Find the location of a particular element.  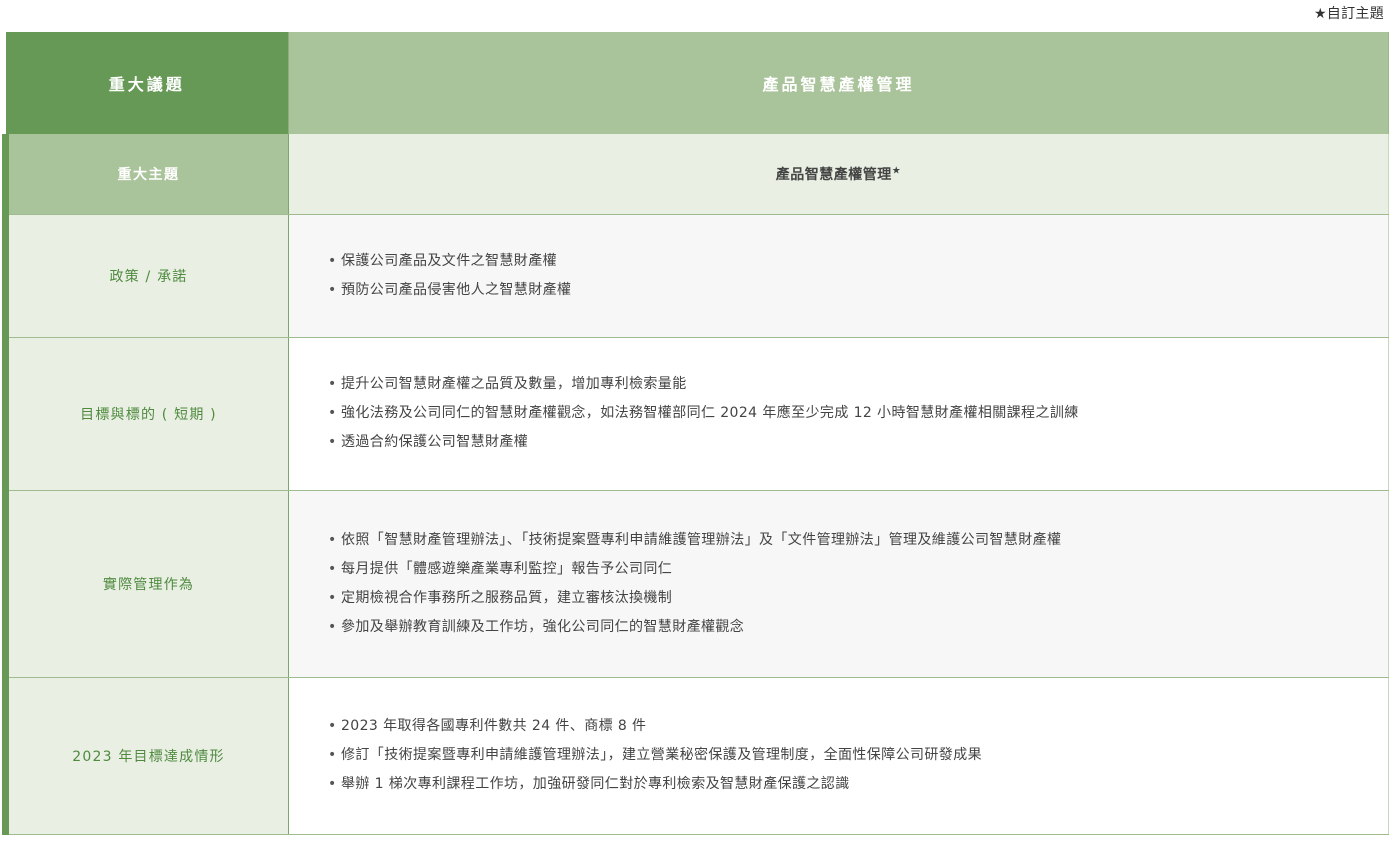

policy-list: 保護公司產品及文件之智慧財產權 預防公司產品侵害他人之智慧財產權 is located at coordinates (838, 276).